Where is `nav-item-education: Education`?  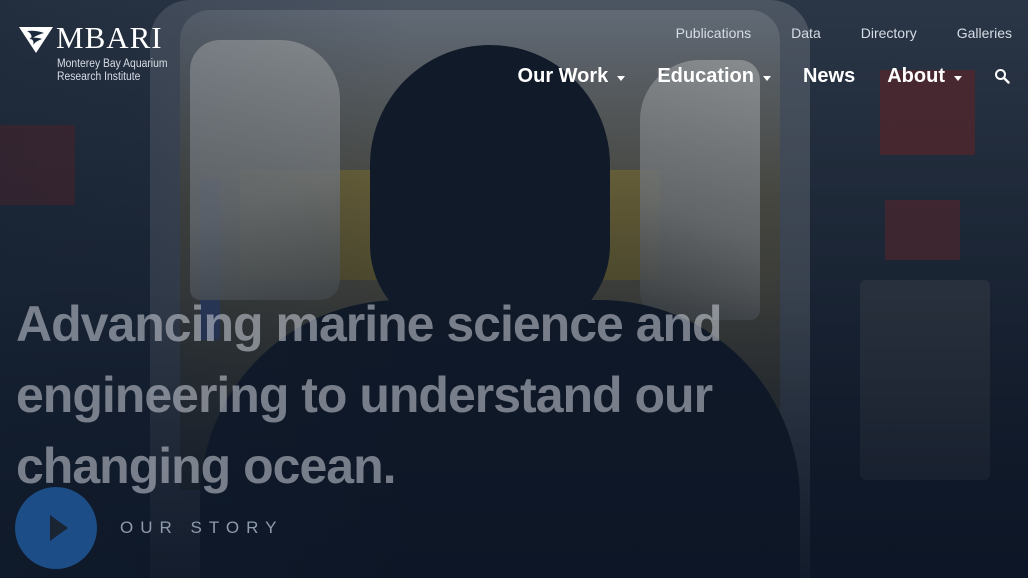
nav-item-education: Education is located at coordinates (714, 76).